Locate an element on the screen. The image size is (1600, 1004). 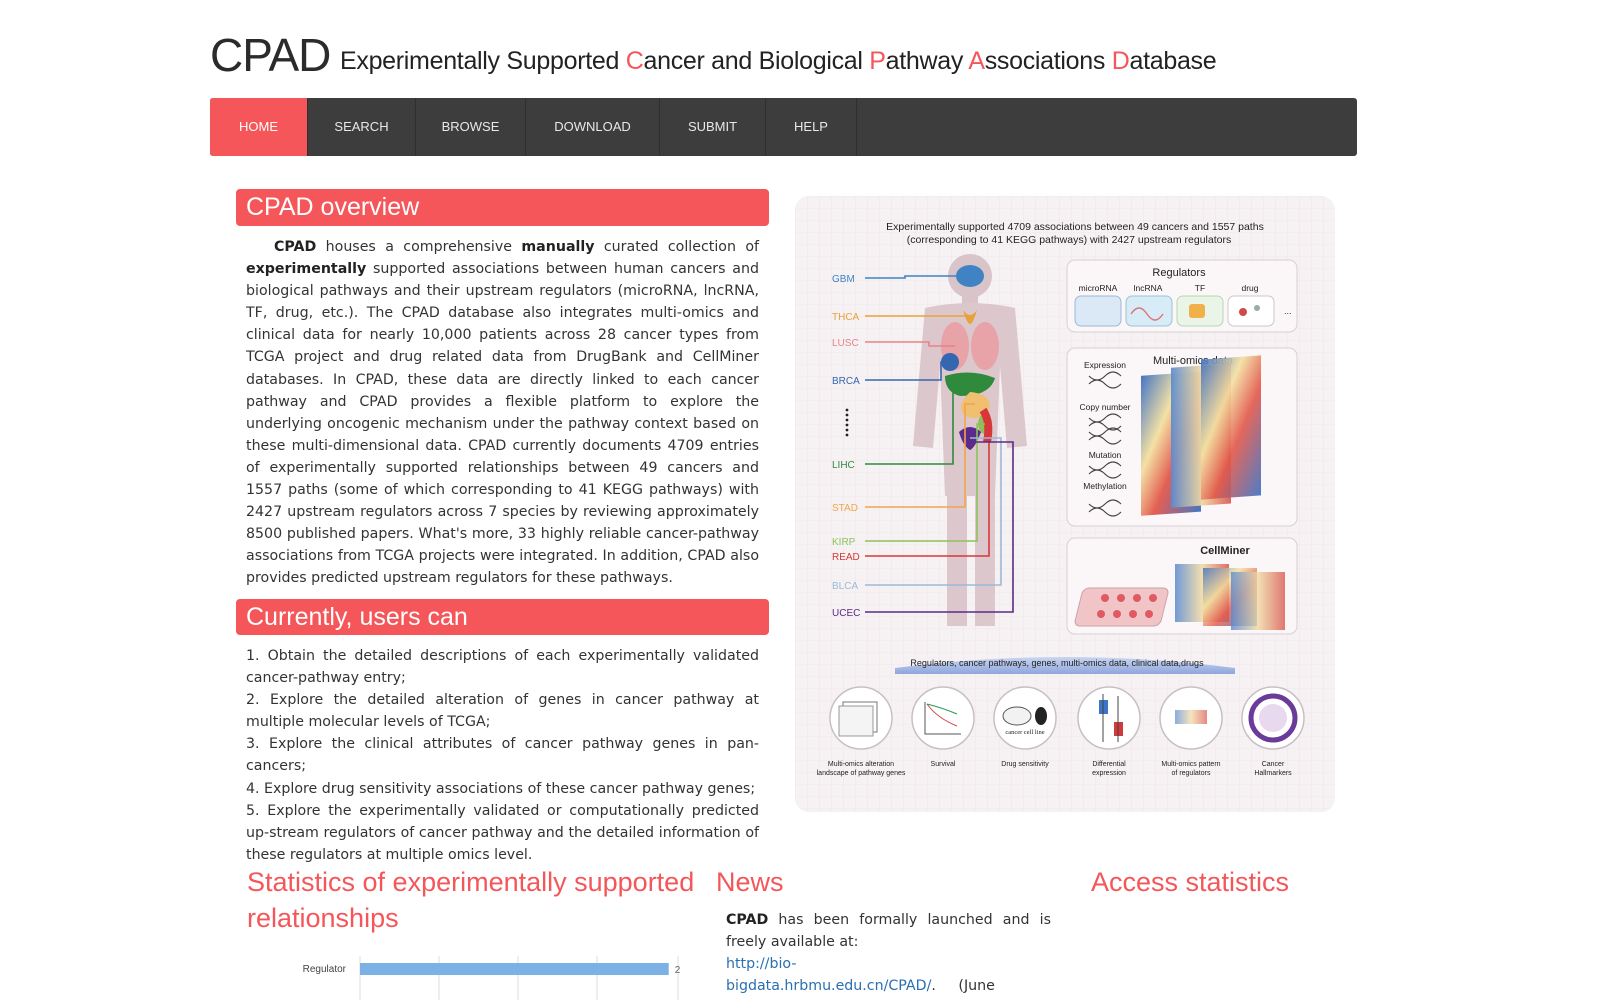
nav-download: DOWNLOAD is located at coordinates (593, 127).